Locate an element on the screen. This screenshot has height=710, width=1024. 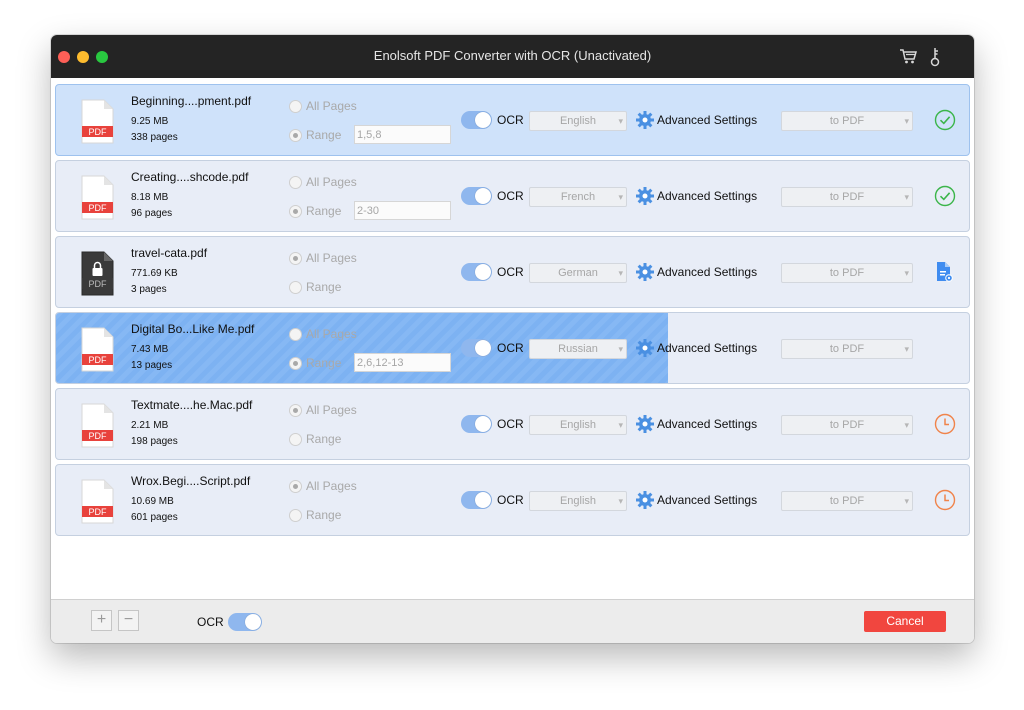
password-file-icon is located at coordinates (944, 274).